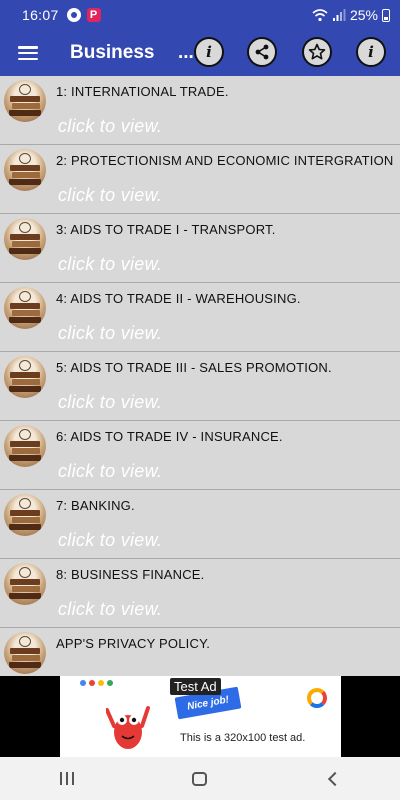 The width and height of the screenshot is (400, 800). I want to click on info-button: i, so click(371, 52).